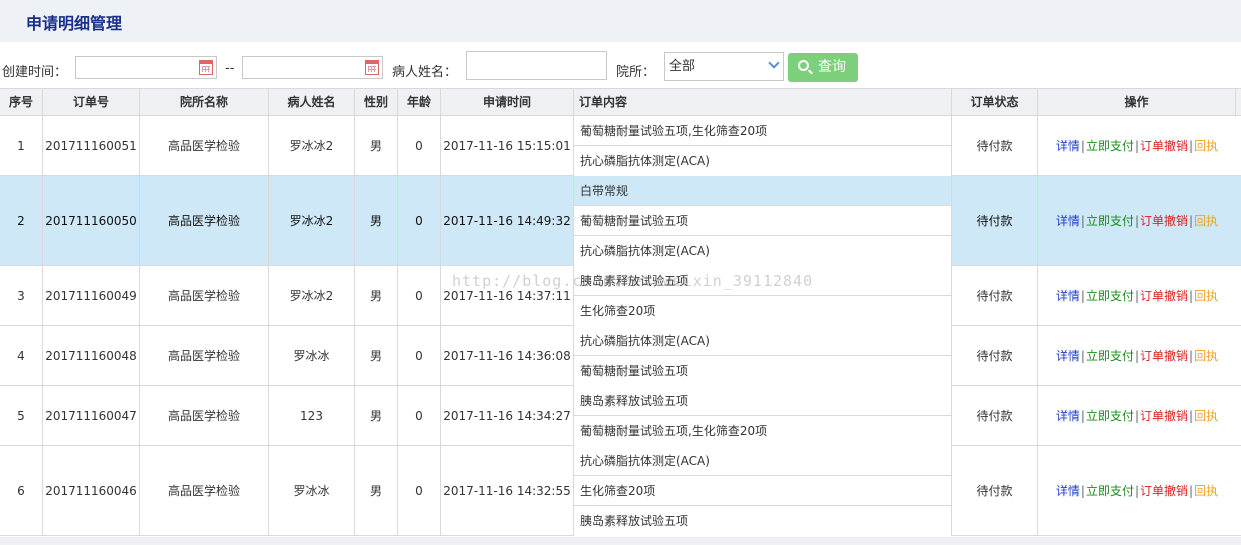 The height and width of the screenshot is (545, 1241). I want to click on col-header-content: 订单内容, so click(763, 102).